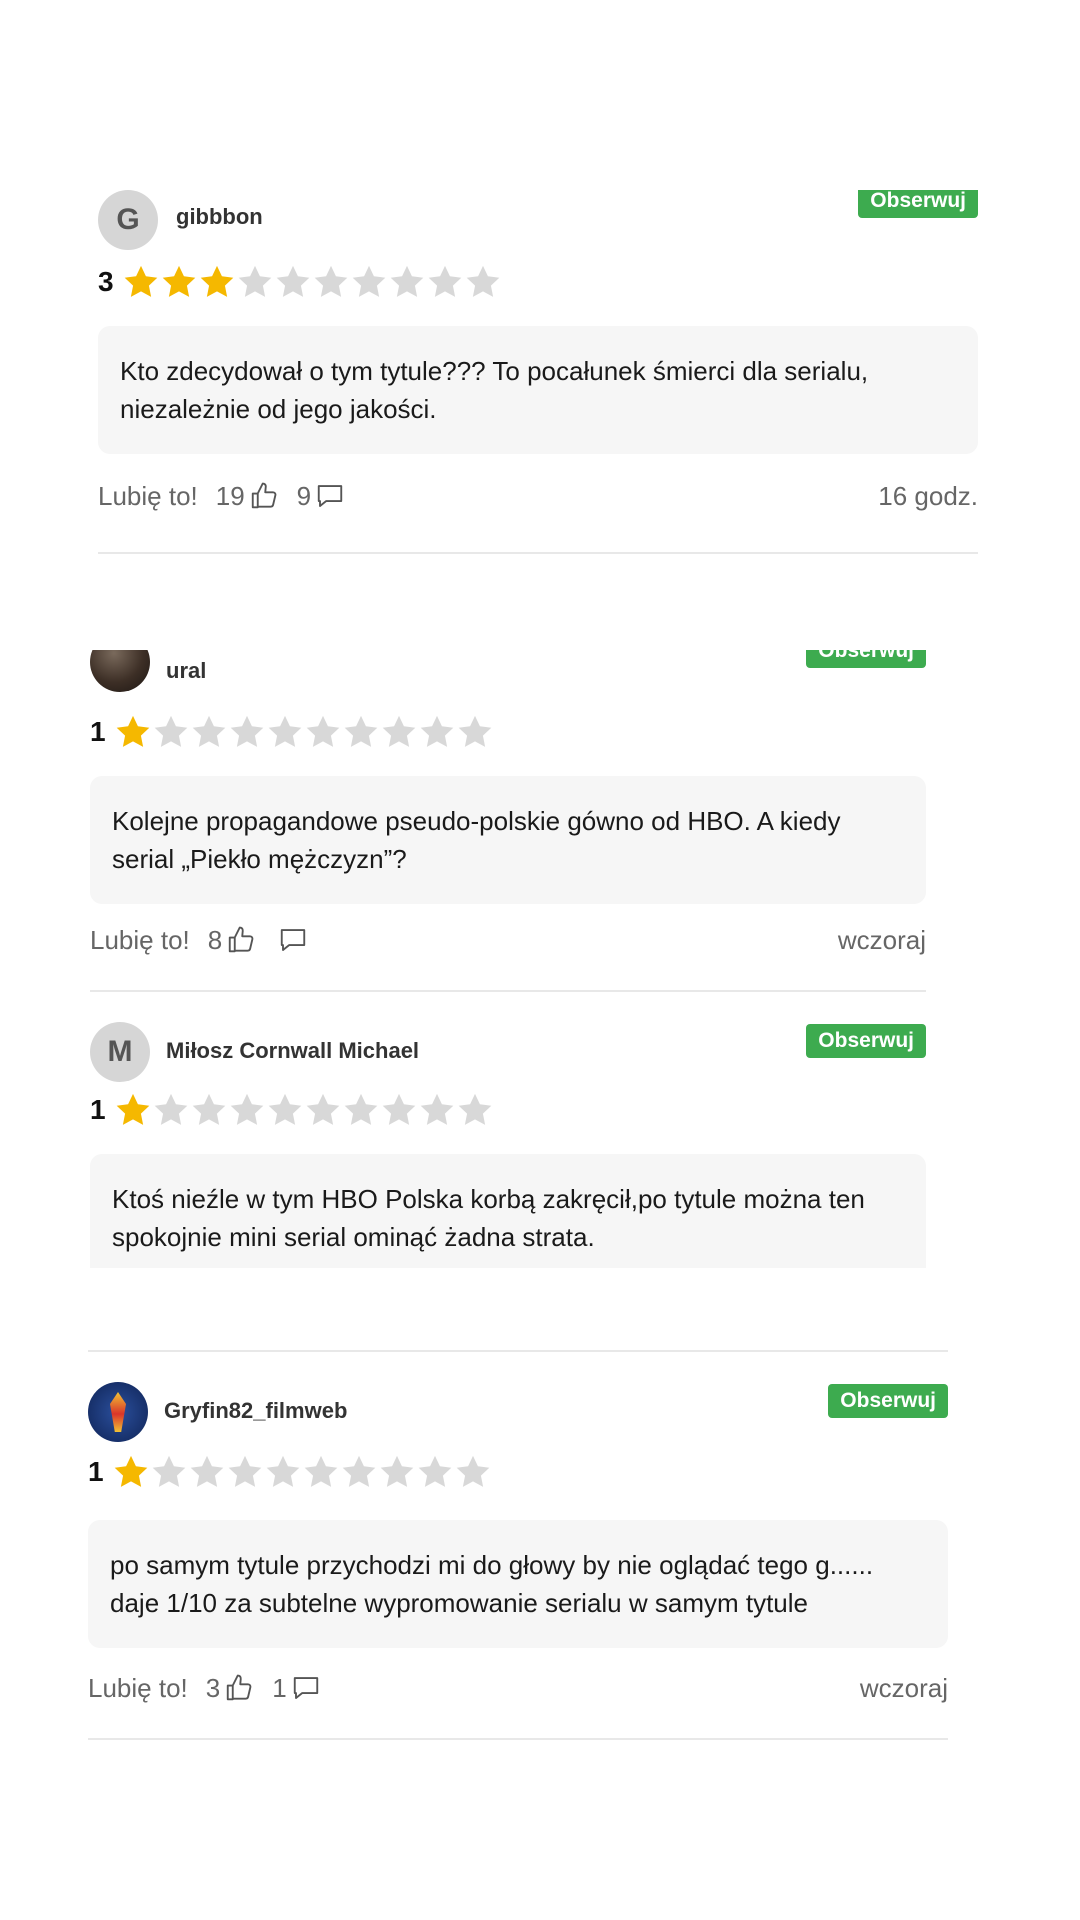 Image resolution: width=1080 pixels, height=1920 pixels. Describe the element at coordinates (292, 1051) in the screenshot. I see `username: Miłosz Cornwall Michael` at that location.